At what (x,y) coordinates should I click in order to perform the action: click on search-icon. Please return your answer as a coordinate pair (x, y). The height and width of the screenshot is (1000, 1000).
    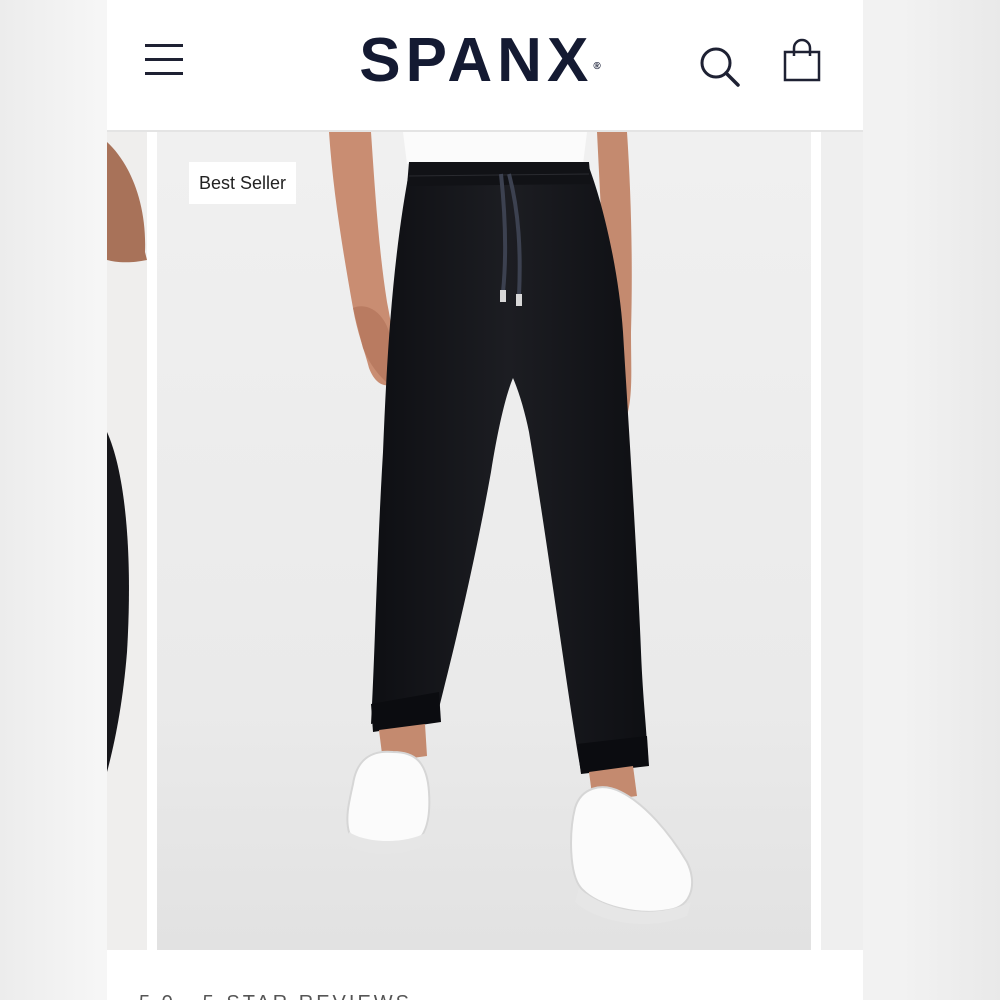
    Looking at the image, I should click on (720, 67).